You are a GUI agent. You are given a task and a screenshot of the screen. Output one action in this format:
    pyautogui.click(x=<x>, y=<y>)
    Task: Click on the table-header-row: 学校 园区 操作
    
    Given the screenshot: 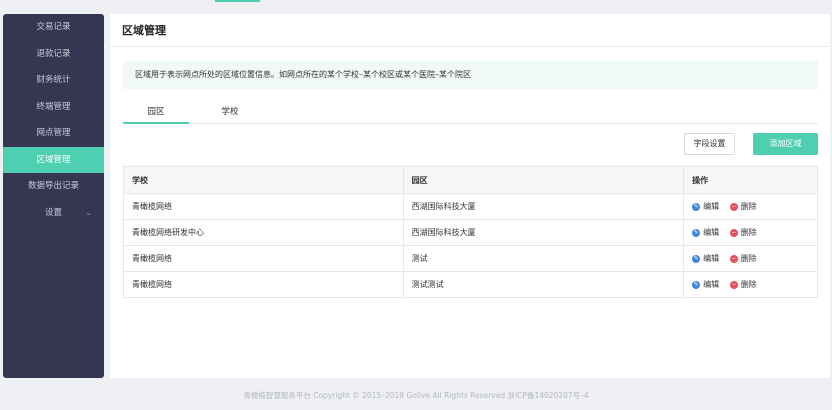 What is the action you would take?
    pyautogui.click(x=470, y=180)
    